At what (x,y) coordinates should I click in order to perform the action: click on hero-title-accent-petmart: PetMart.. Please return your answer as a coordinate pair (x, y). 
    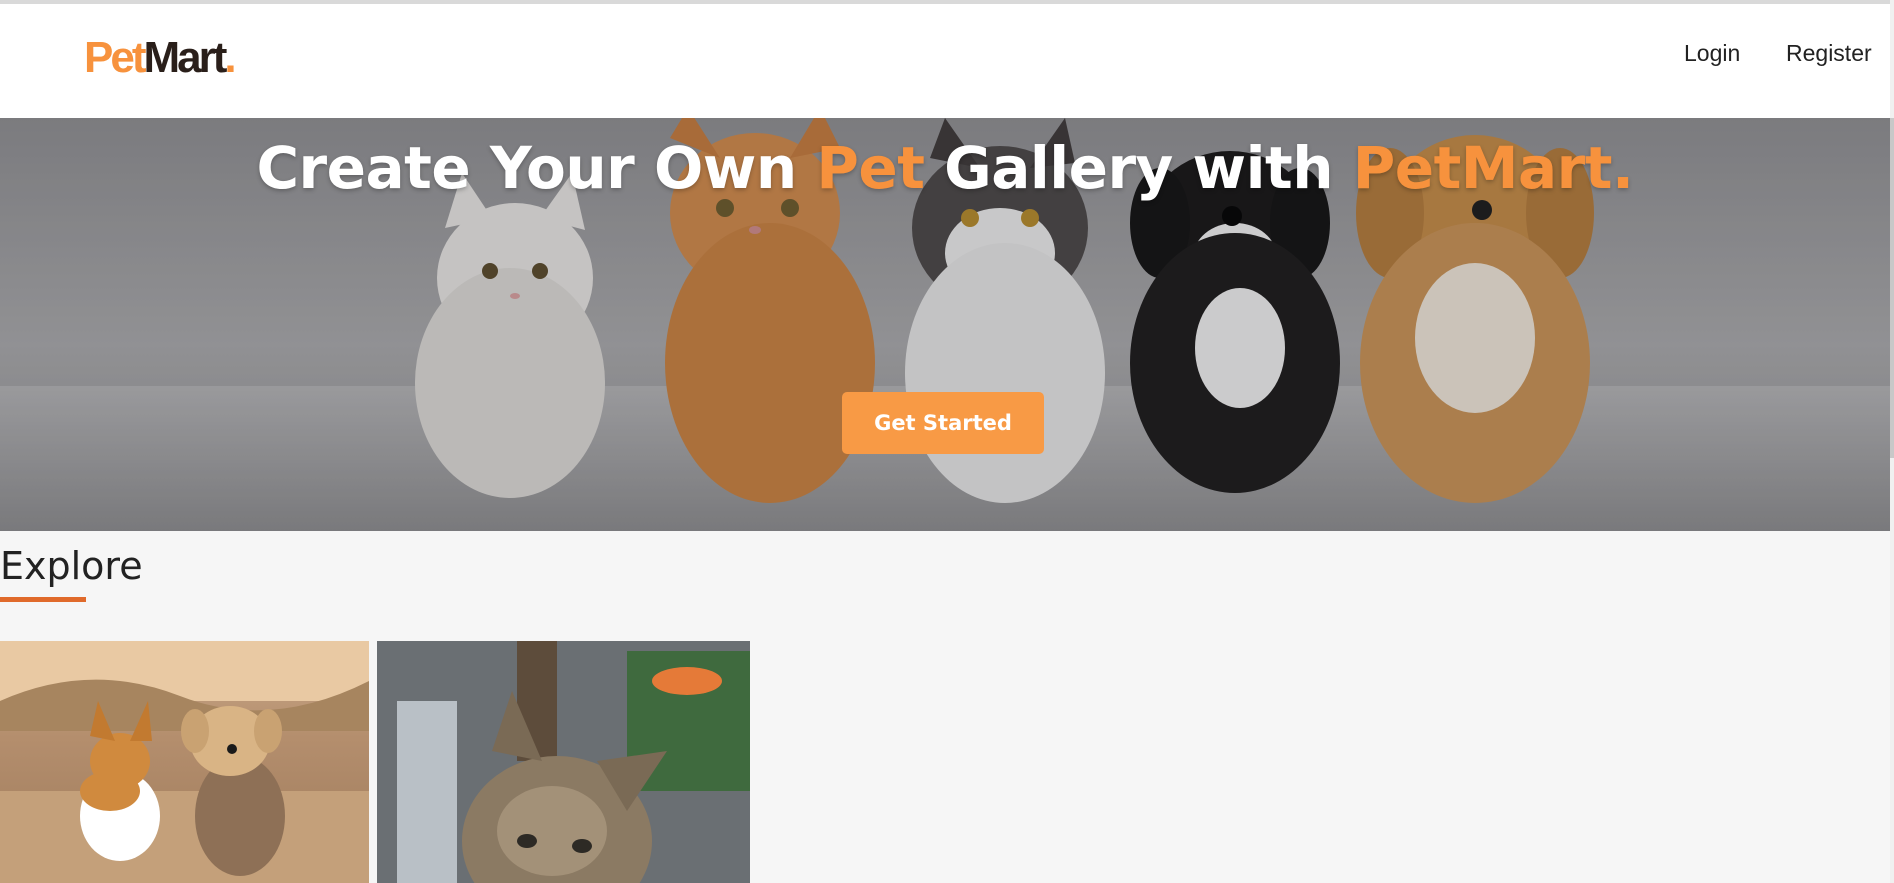
    Looking at the image, I should click on (1493, 168).